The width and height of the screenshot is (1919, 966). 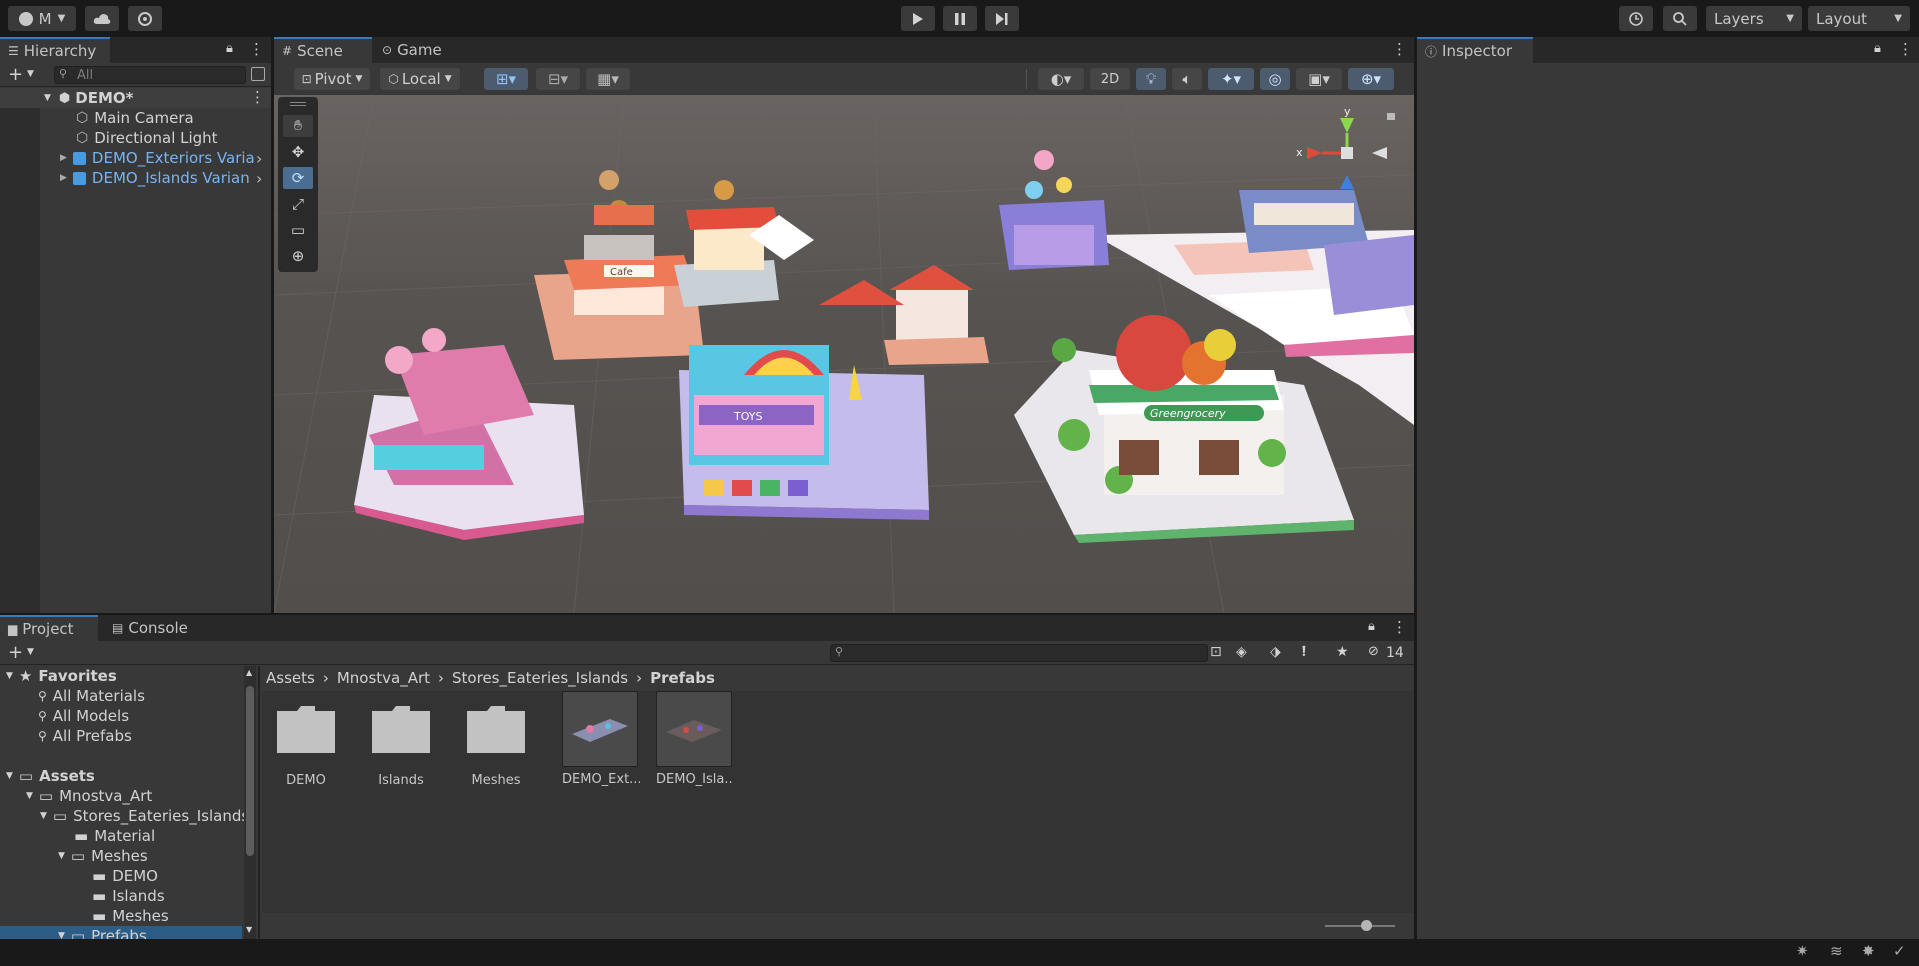 I want to click on zoom-slider-track, so click(x=1360, y=926).